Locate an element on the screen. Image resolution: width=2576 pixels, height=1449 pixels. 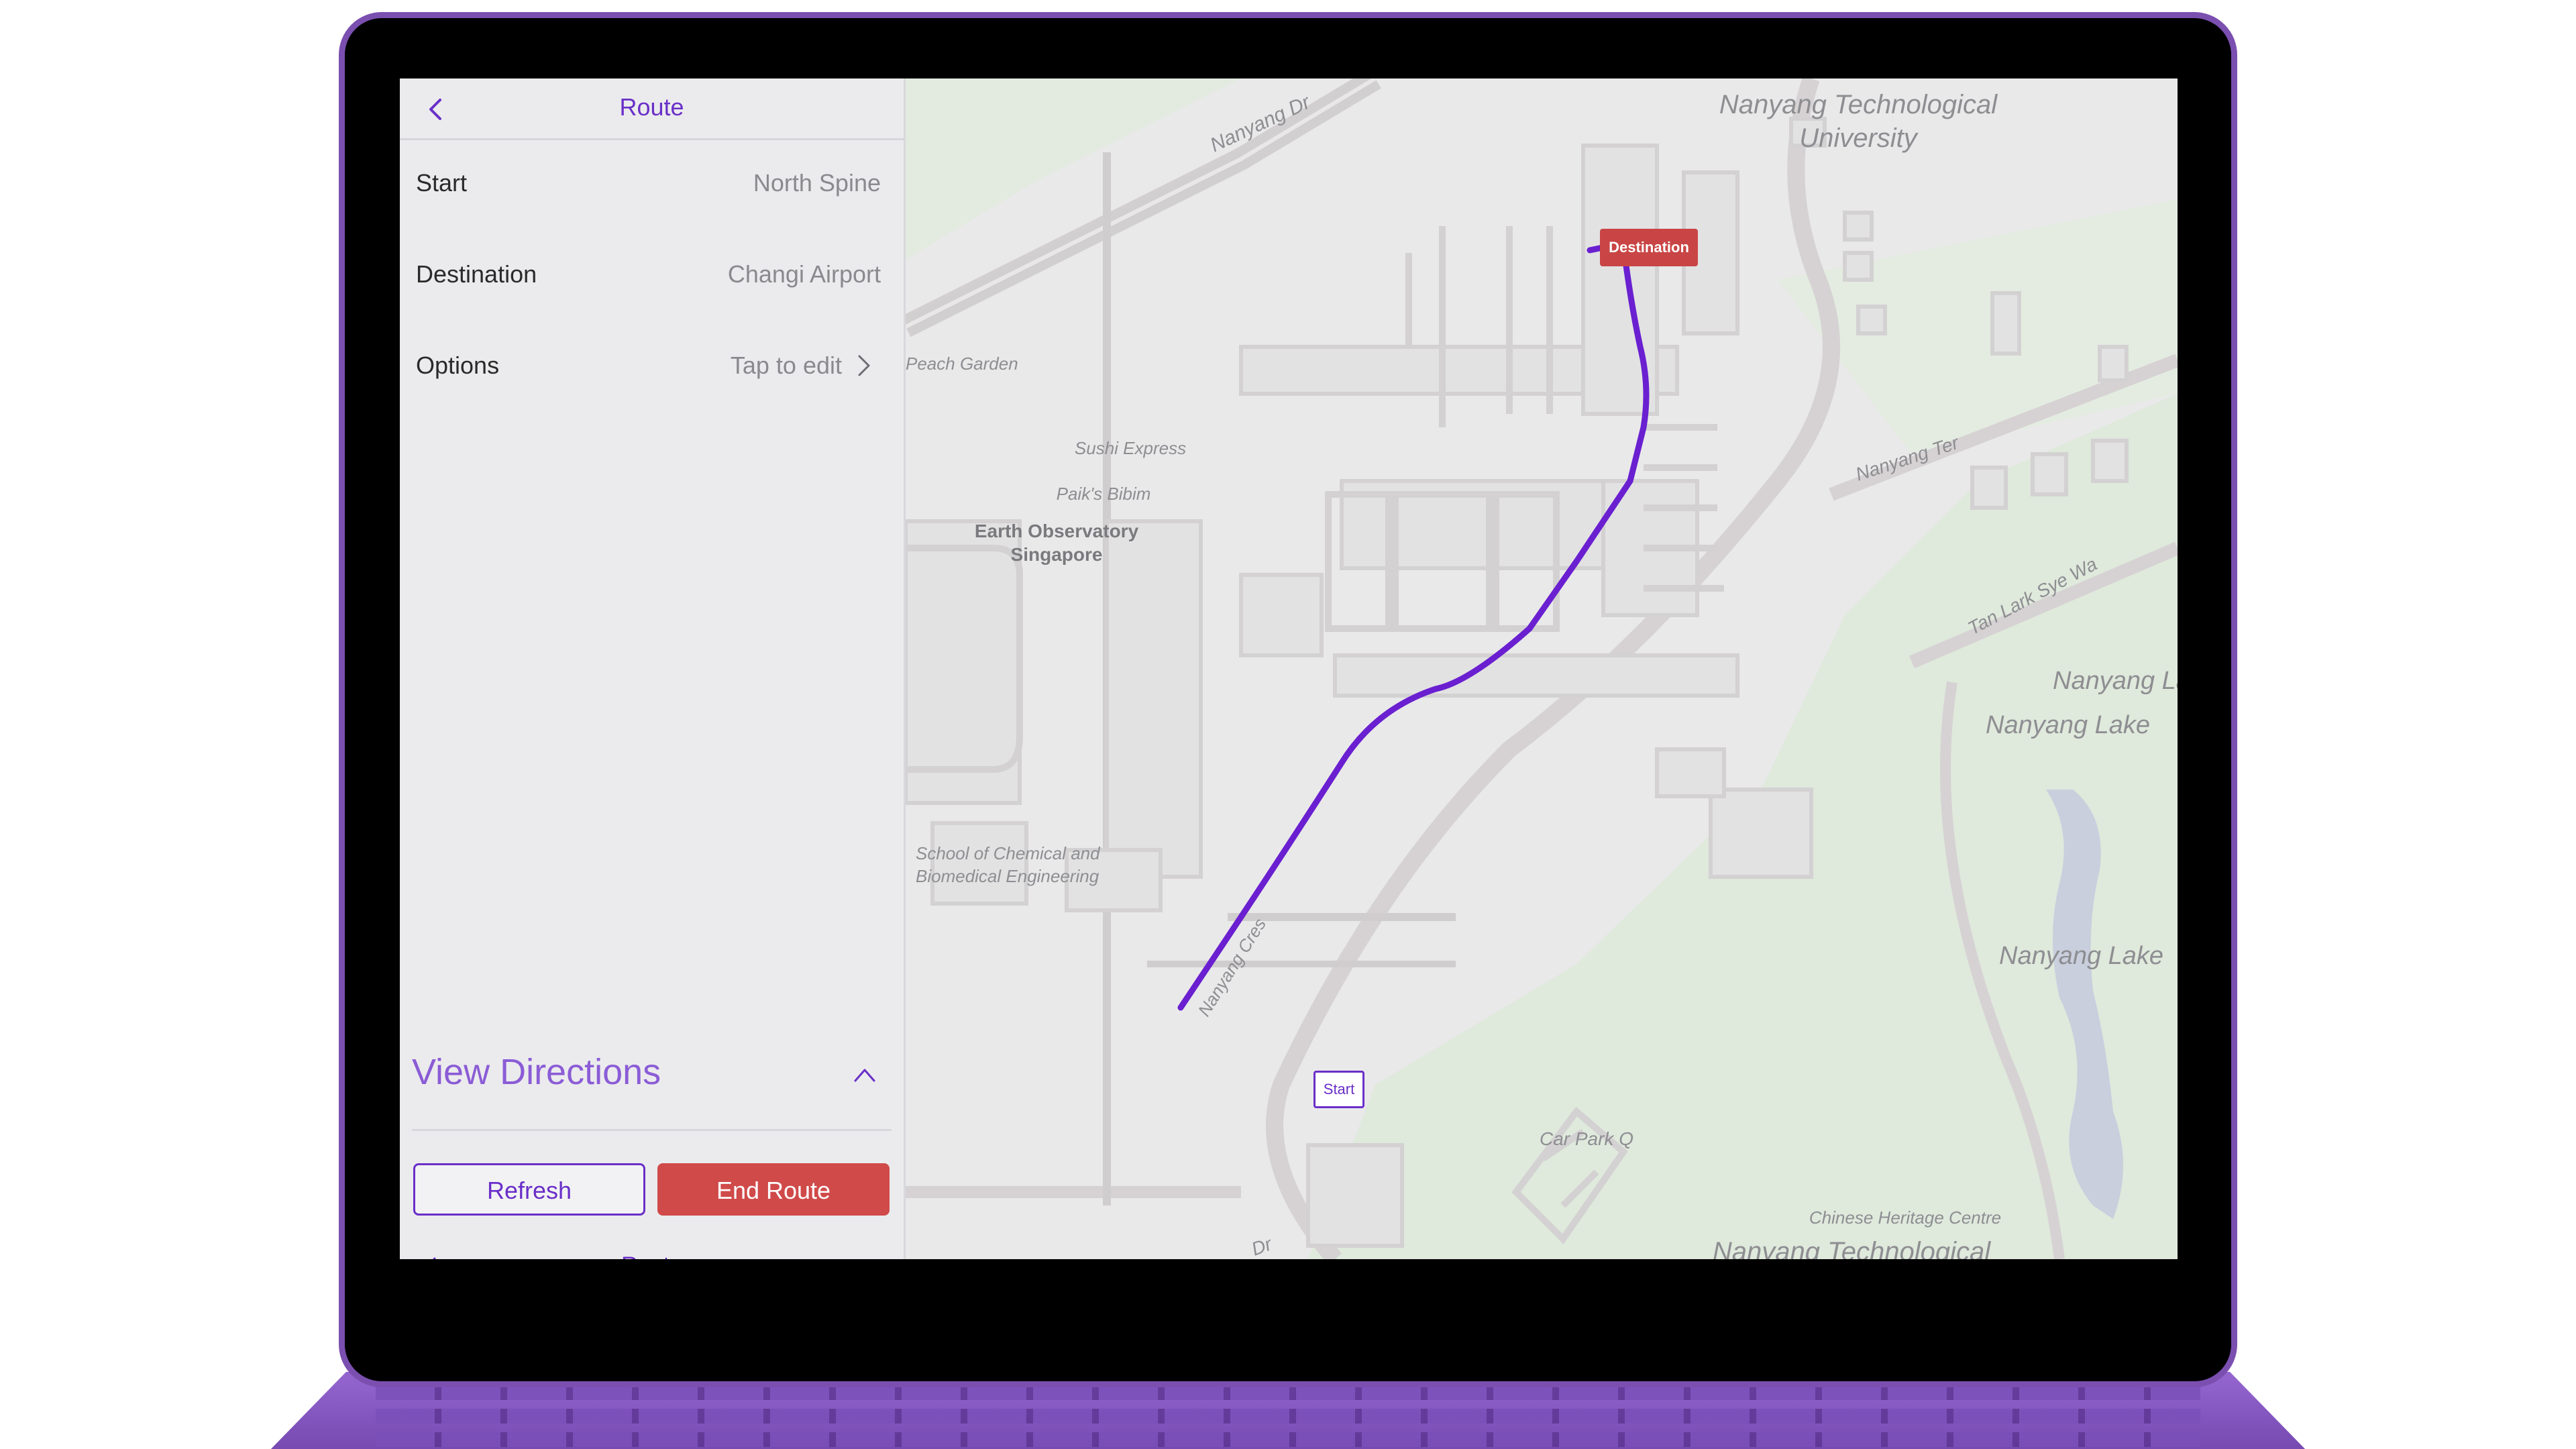
map-label-scbe: Biomedical Engineering is located at coordinates (1007, 876).